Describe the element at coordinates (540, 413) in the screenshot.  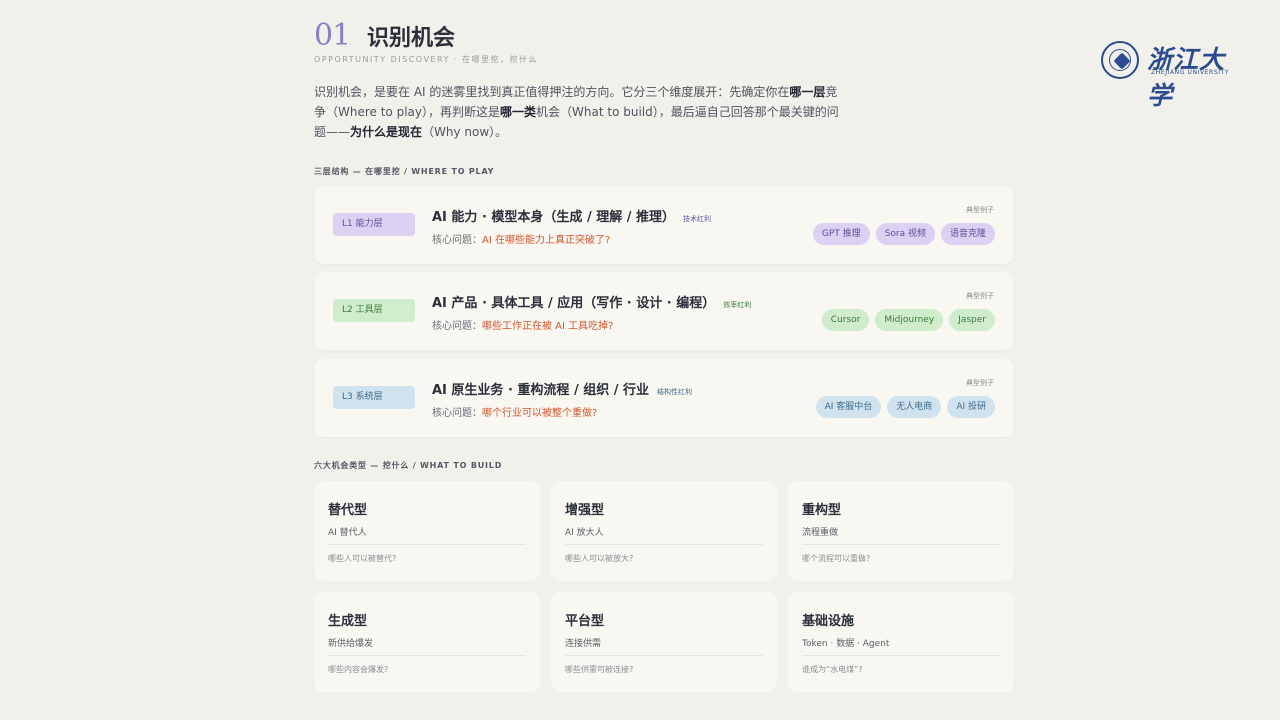
I see `question-text: 哪个行业可以被整个重做?` at that location.